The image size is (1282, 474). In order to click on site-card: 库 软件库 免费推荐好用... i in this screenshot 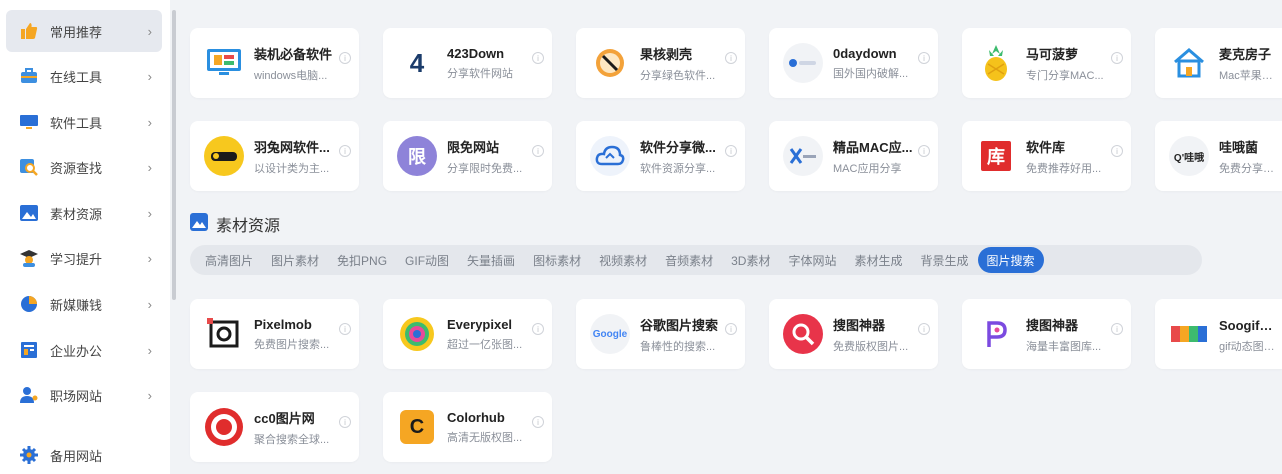, I will do `click(1046, 156)`.